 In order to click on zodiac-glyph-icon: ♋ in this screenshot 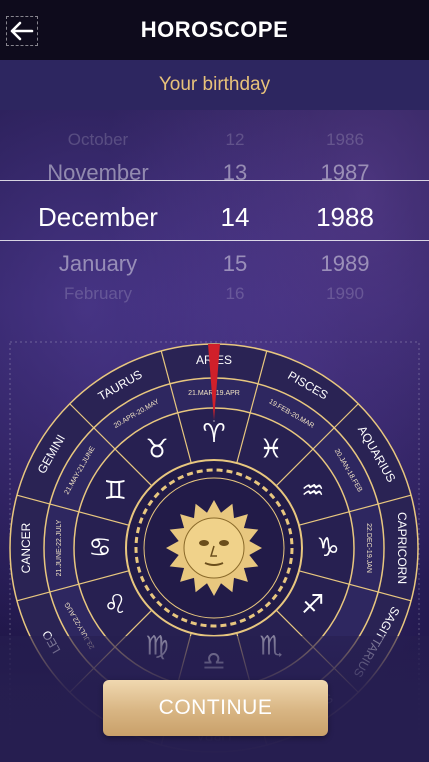, I will do `click(99, 548)`.